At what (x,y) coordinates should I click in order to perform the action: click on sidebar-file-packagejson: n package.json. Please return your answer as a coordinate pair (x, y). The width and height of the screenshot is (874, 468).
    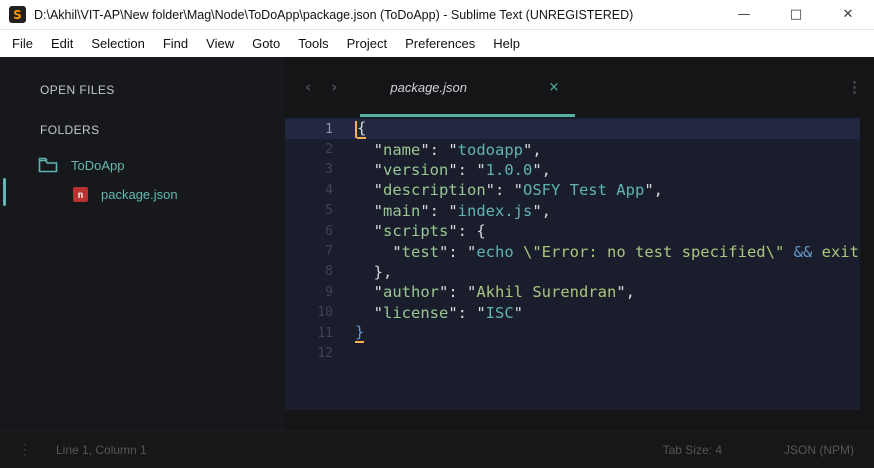
    Looking at the image, I should click on (179, 194).